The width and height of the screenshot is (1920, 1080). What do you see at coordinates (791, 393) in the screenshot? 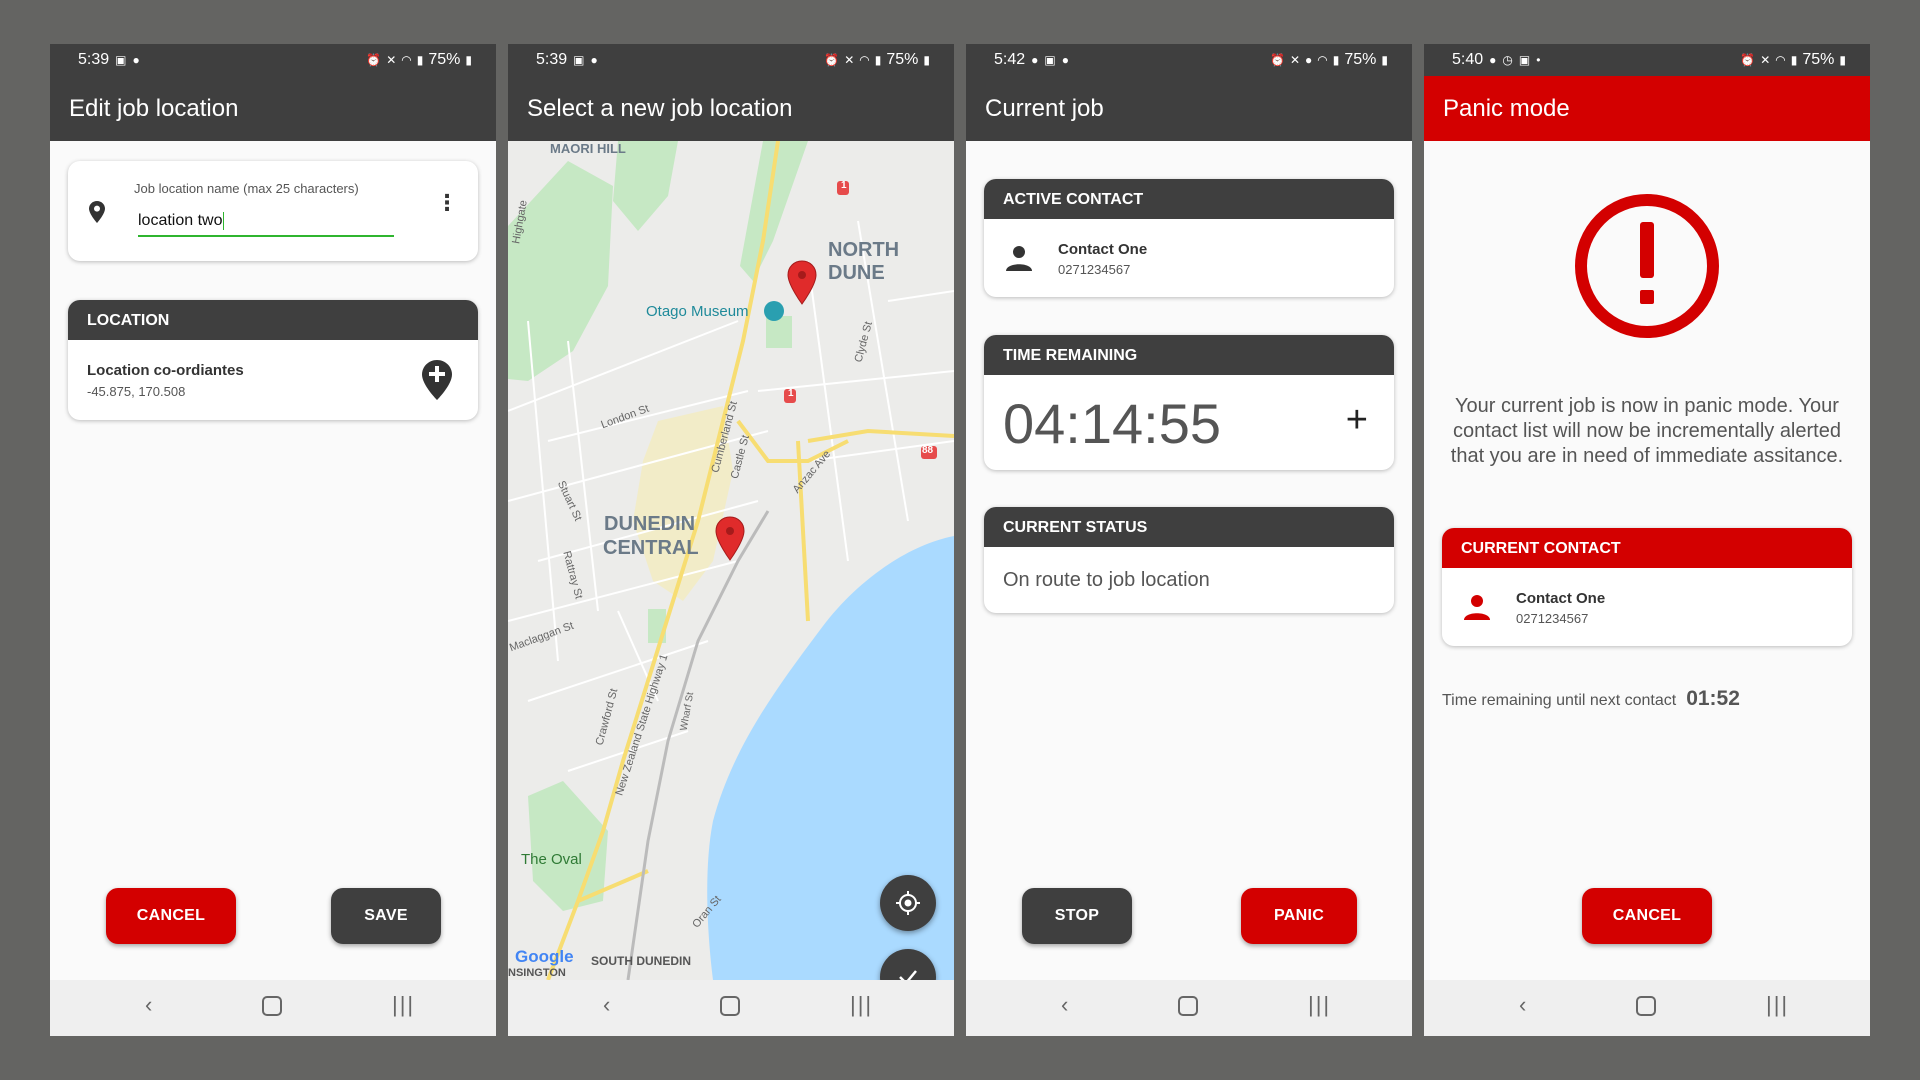
I see `highway-shield-1-south: 1` at bounding box center [791, 393].